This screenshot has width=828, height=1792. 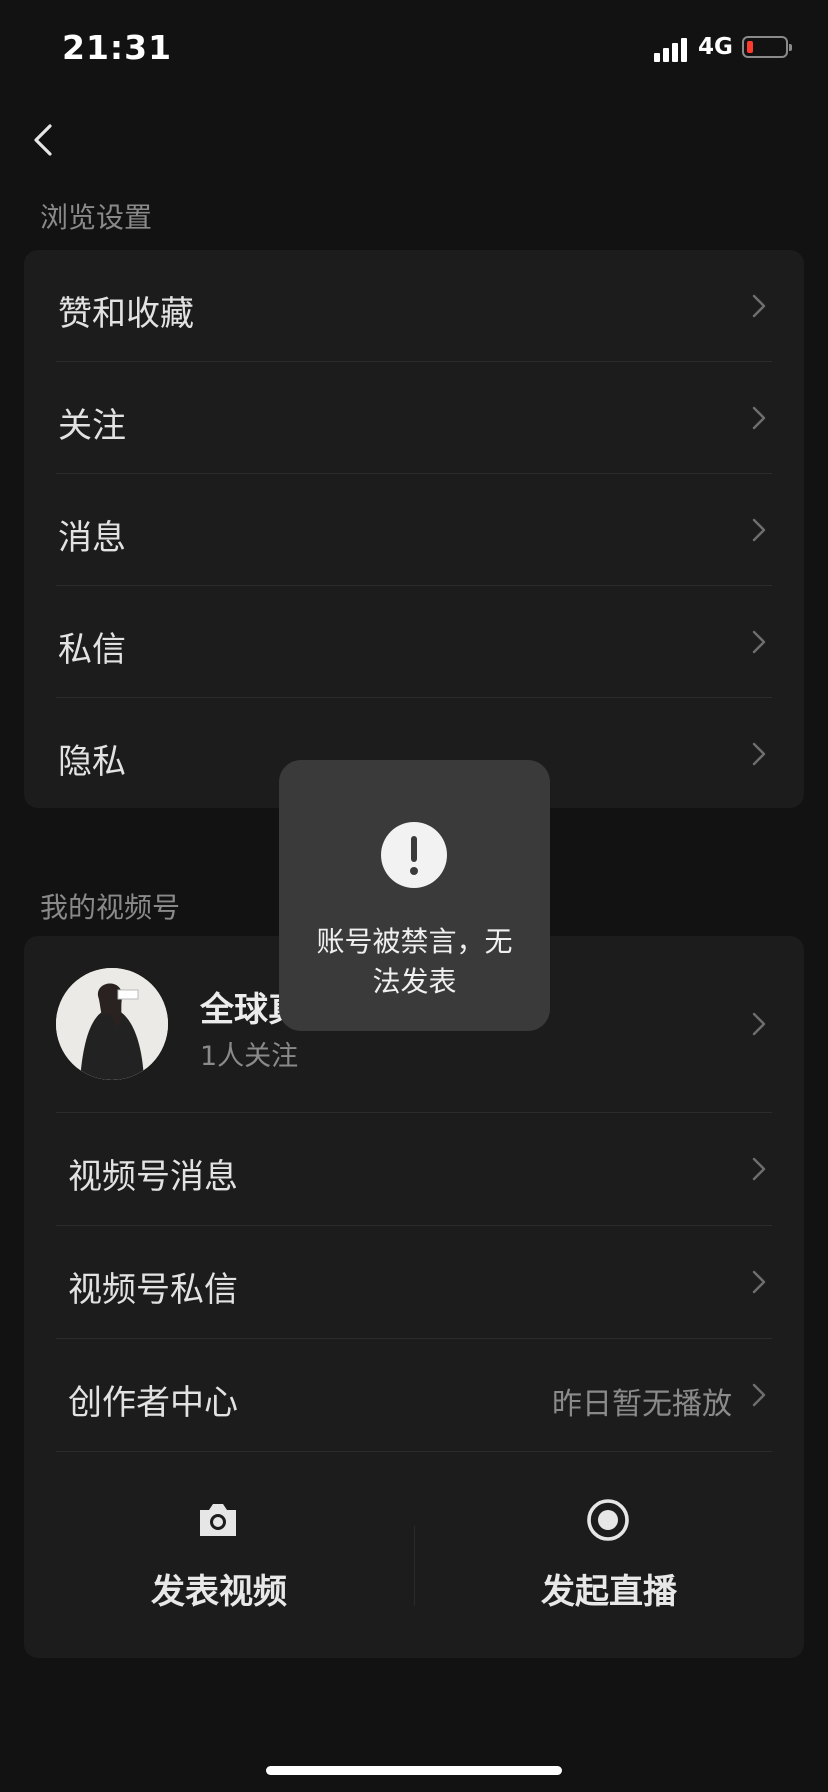 What do you see at coordinates (92, 426) in the screenshot?
I see `row-label: 关注` at bounding box center [92, 426].